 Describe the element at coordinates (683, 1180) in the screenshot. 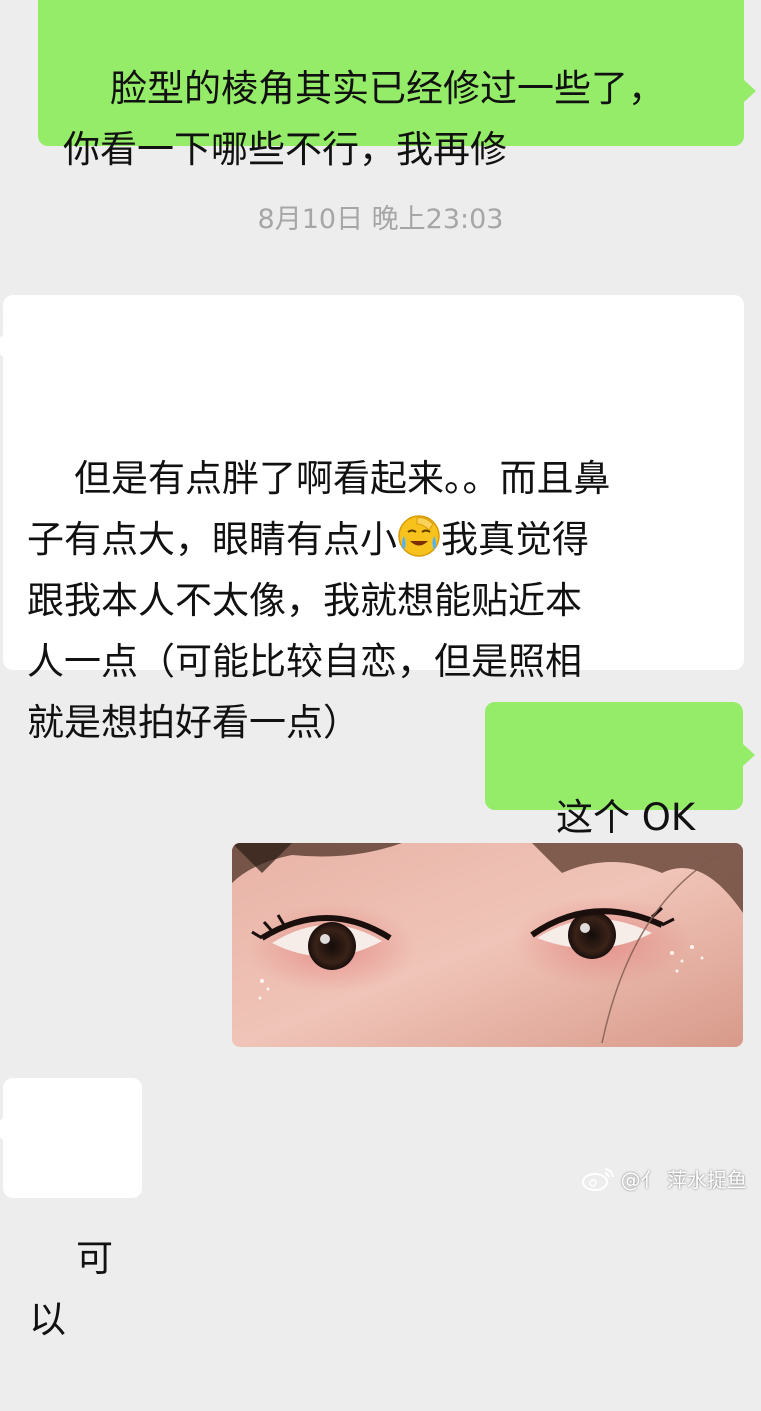

I see `watermark-text: @亻 萍水捉鱼` at that location.